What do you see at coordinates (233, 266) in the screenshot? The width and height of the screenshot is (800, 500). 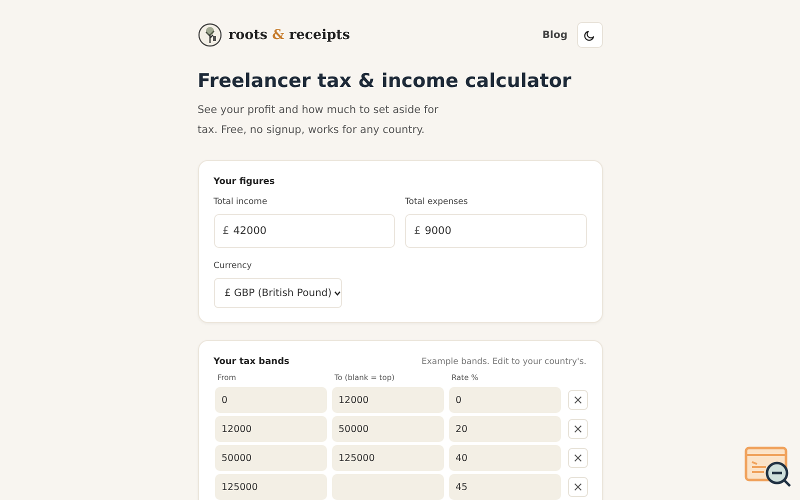 I see `field-label: Currency` at bounding box center [233, 266].